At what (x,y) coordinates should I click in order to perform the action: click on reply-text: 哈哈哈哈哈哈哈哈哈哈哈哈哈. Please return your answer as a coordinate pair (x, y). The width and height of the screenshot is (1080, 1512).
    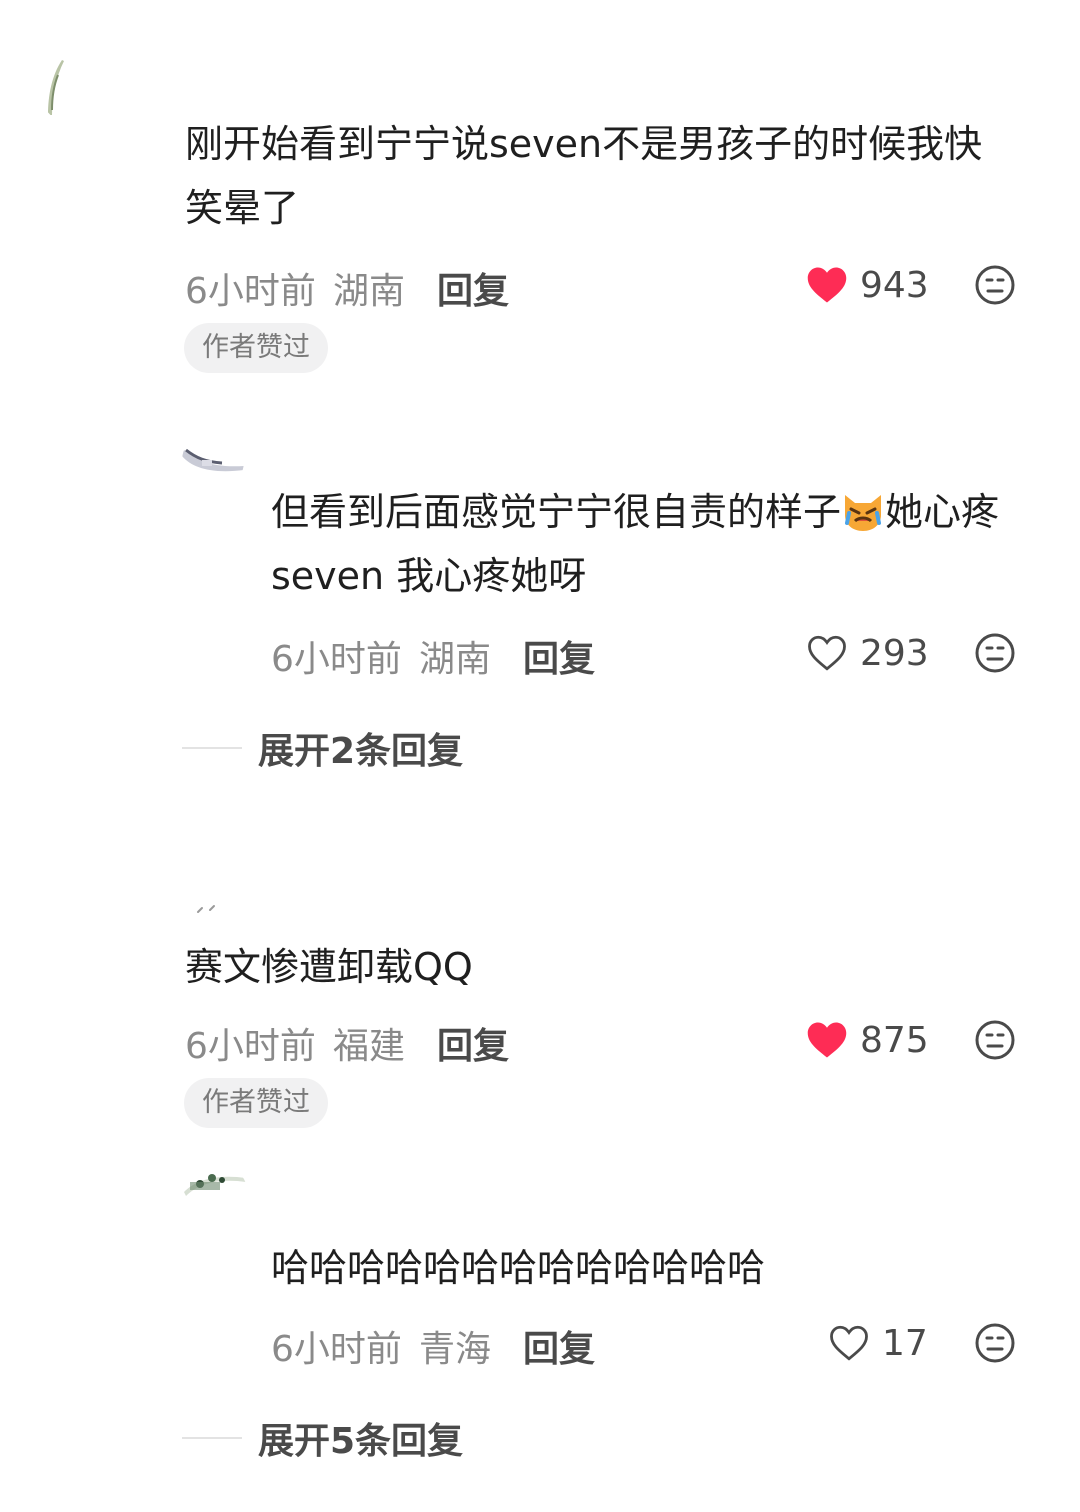
    Looking at the image, I should click on (518, 1268).